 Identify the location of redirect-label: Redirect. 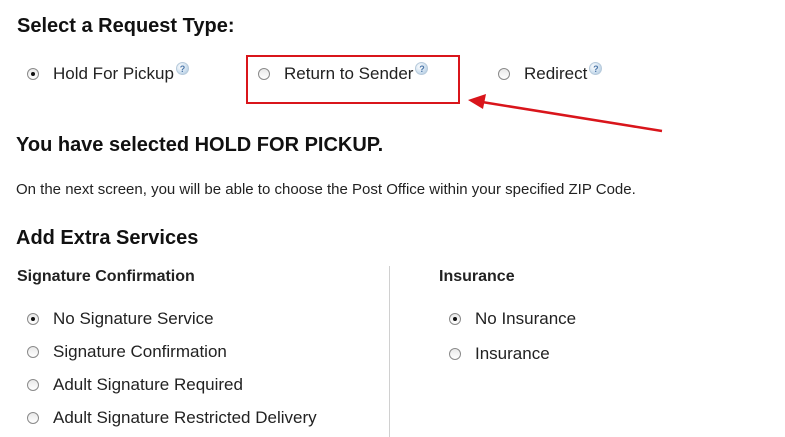
(556, 73).